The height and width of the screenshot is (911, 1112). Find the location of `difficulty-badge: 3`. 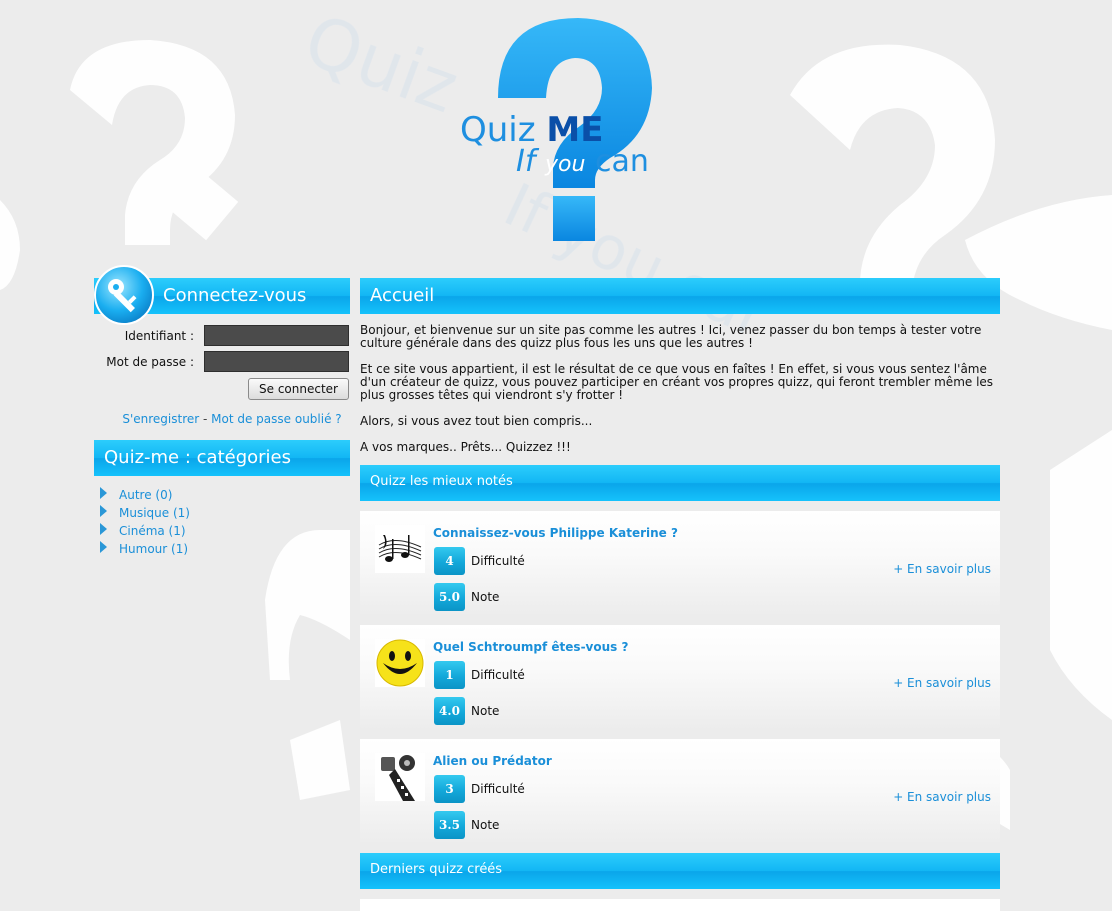

difficulty-badge: 3 is located at coordinates (449, 789).